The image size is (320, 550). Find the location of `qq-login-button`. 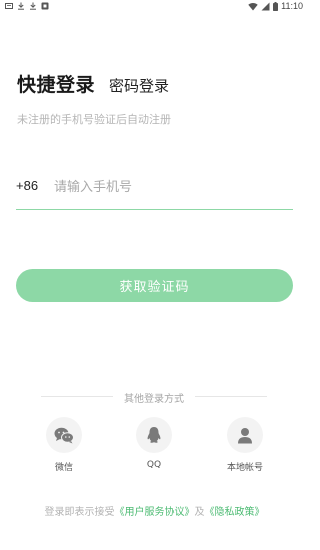

qq-login-button is located at coordinates (154, 435).